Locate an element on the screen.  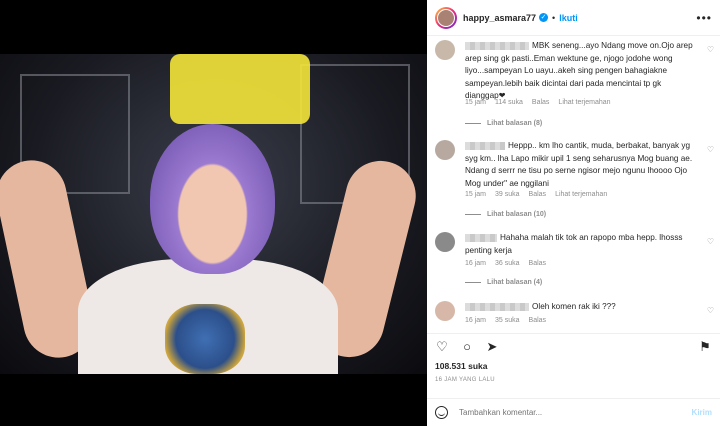
like-count: 108.531 suka is located at coordinates (461, 366).